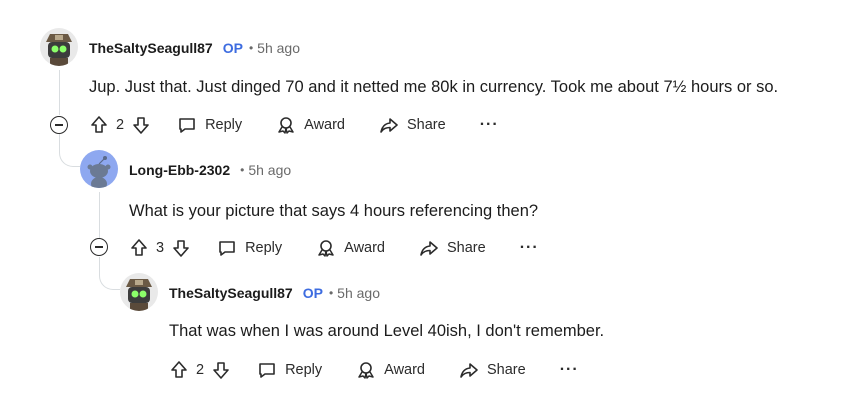 The image size is (867, 401). Describe the element at coordinates (59, 143) in the screenshot. I see `thread-line-root-cont` at that location.